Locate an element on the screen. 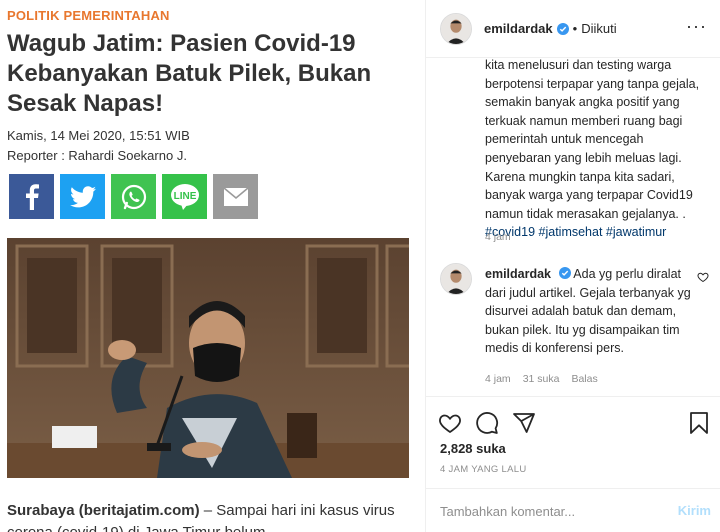 This screenshot has width=720, height=532. share-row: LINE is located at coordinates (133, 196).